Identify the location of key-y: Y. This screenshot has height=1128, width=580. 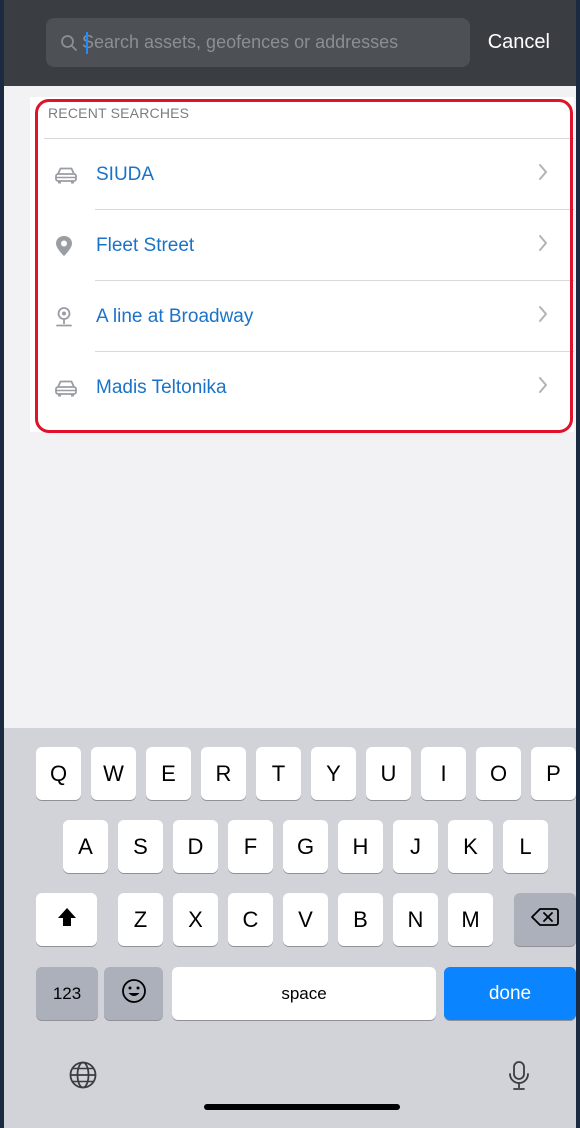
(333, 773).